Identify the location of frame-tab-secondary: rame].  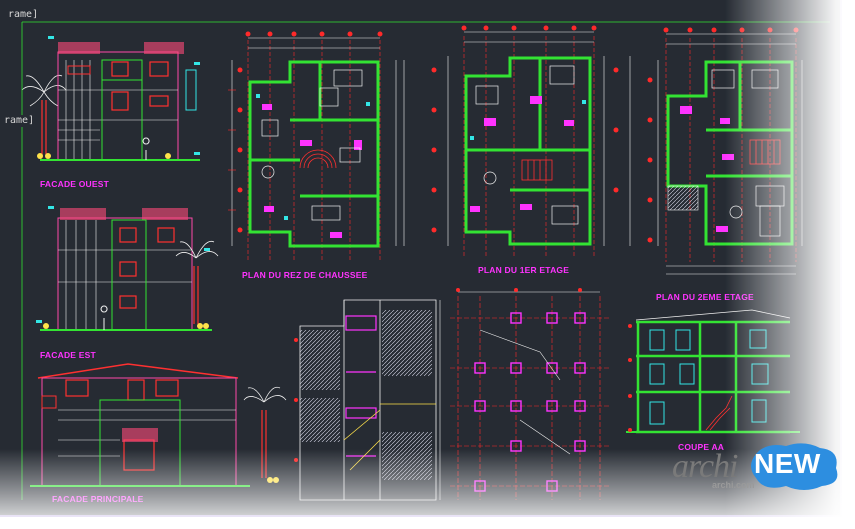
(19, 121).